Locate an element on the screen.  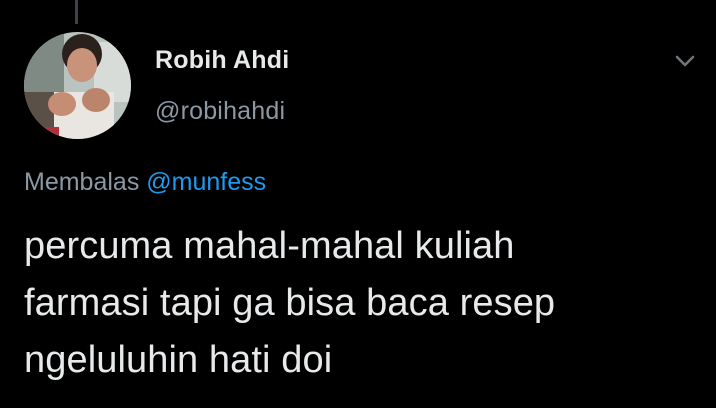
thread-connector-line is located at coordinates (76, 12).